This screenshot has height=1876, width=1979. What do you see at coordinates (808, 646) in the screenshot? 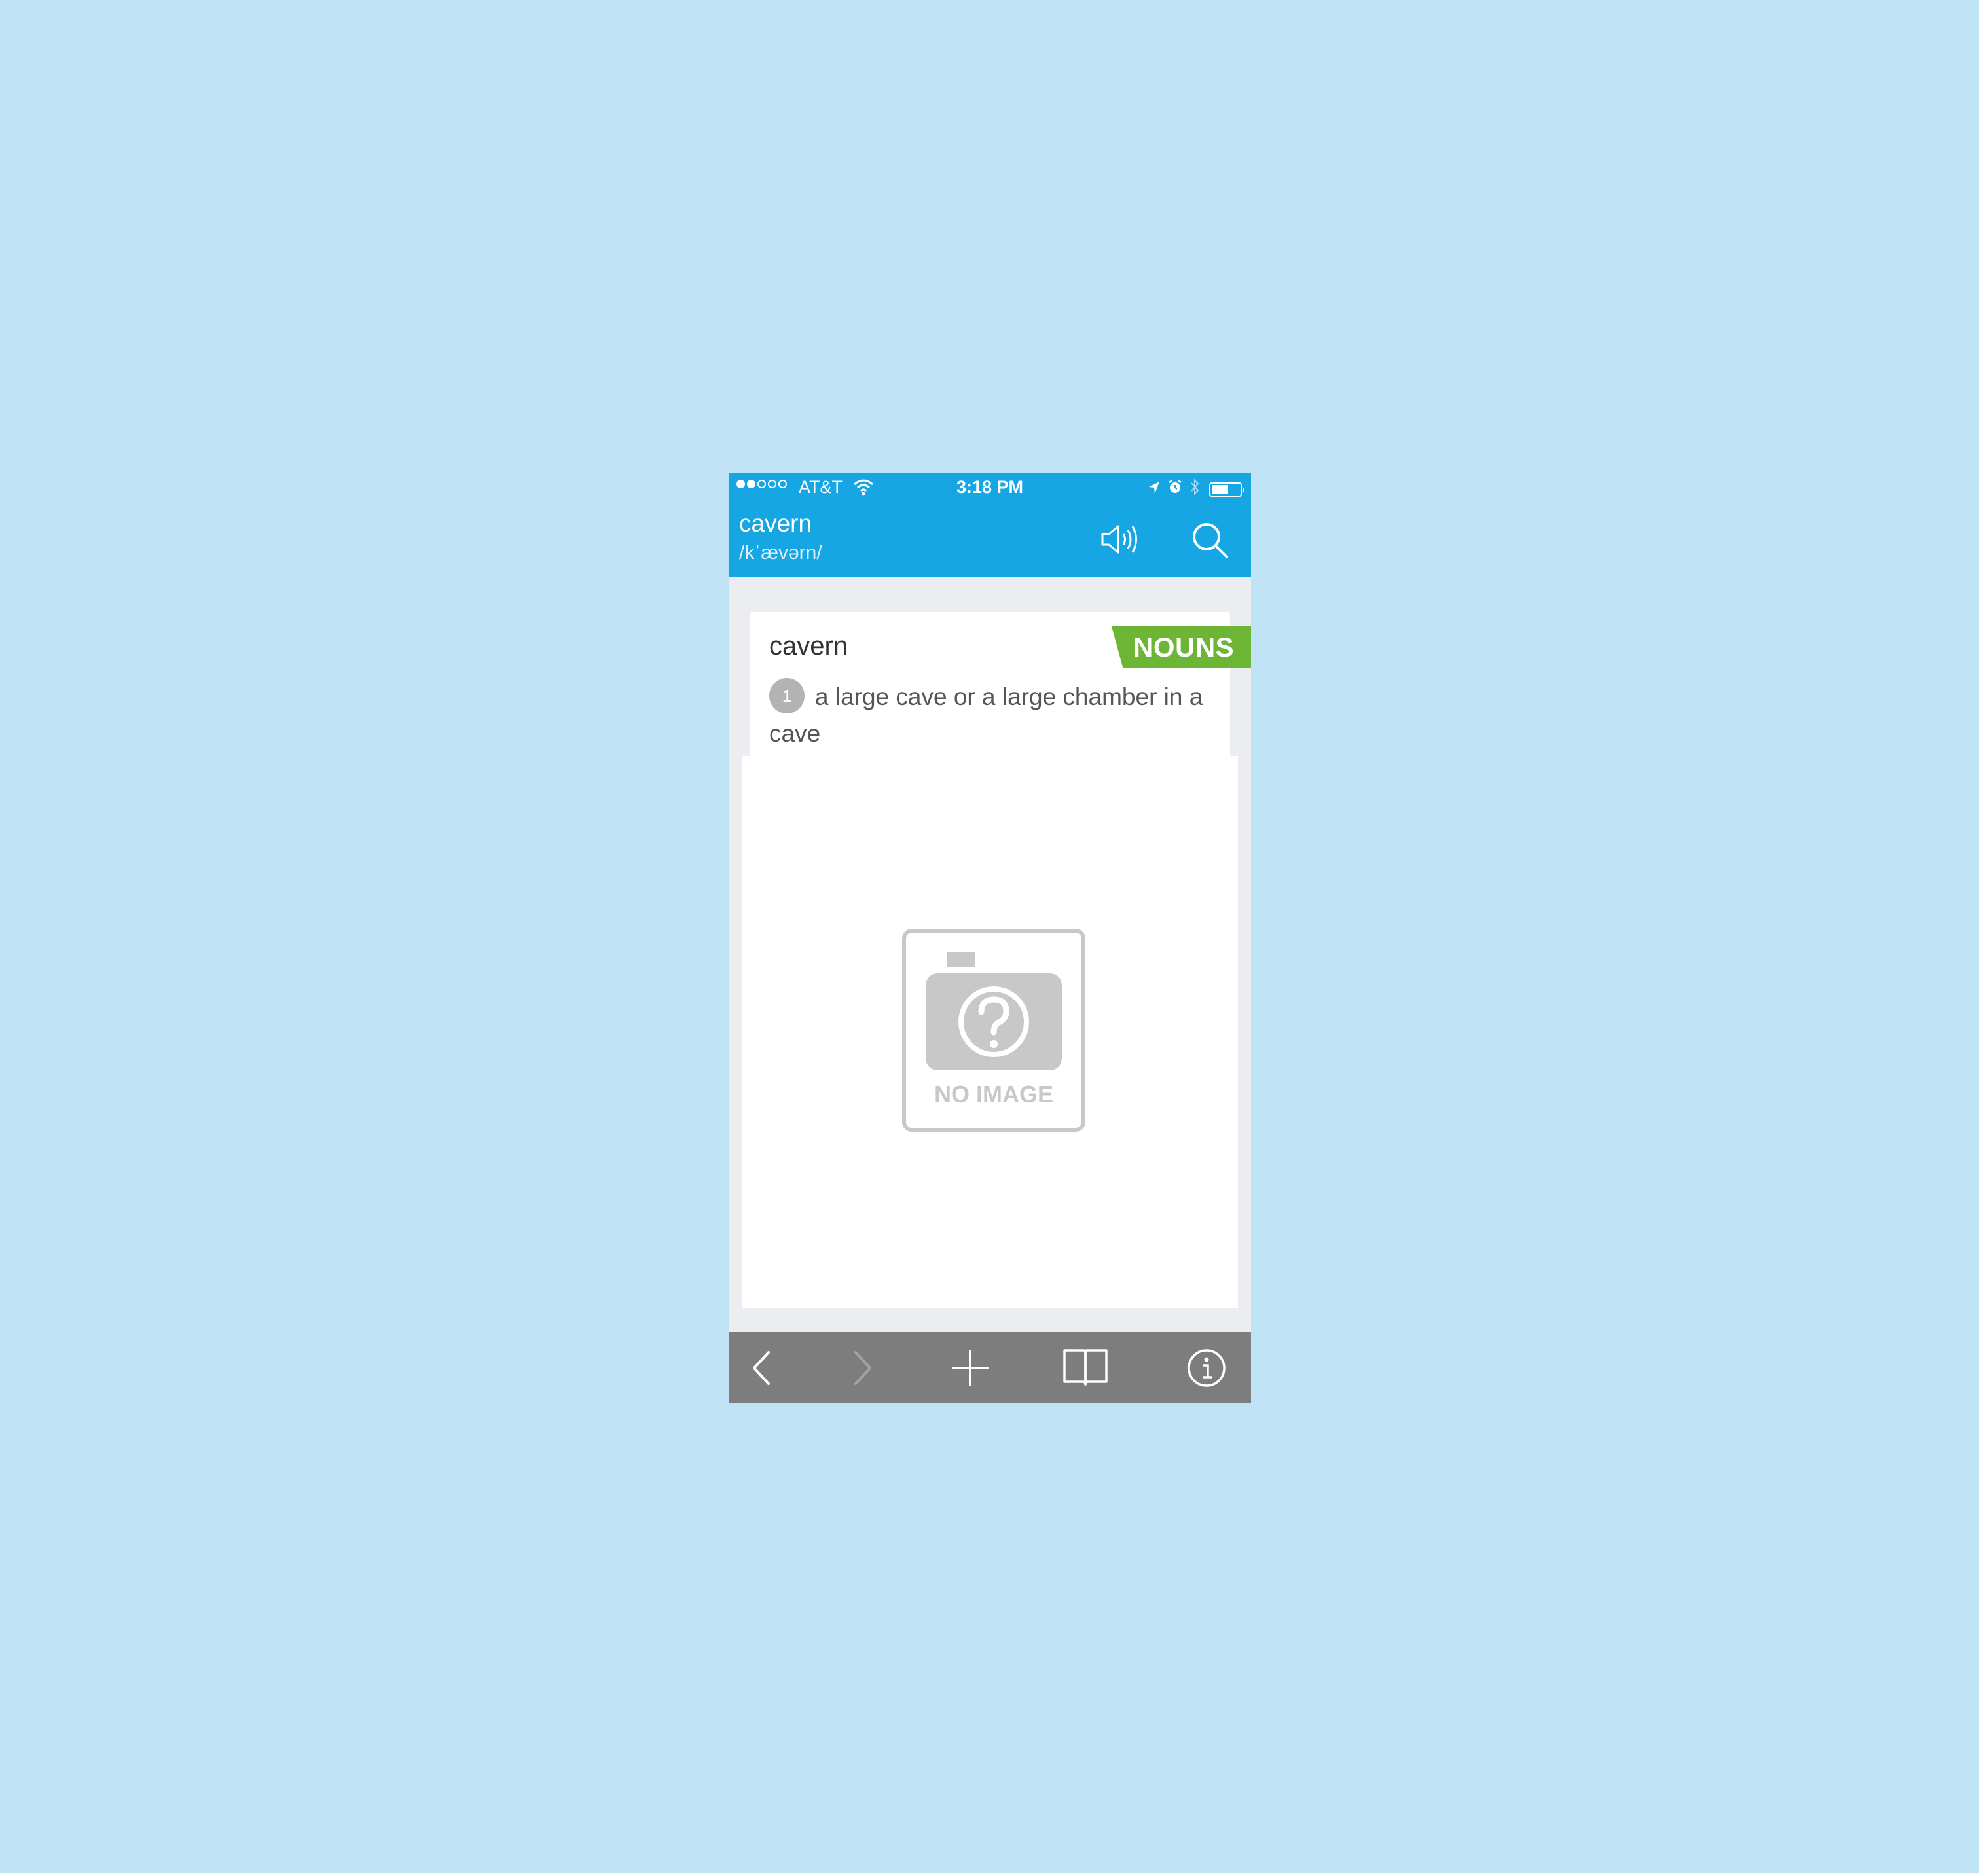
I see `entry-word: cavern` at bounding box center [808, 646].